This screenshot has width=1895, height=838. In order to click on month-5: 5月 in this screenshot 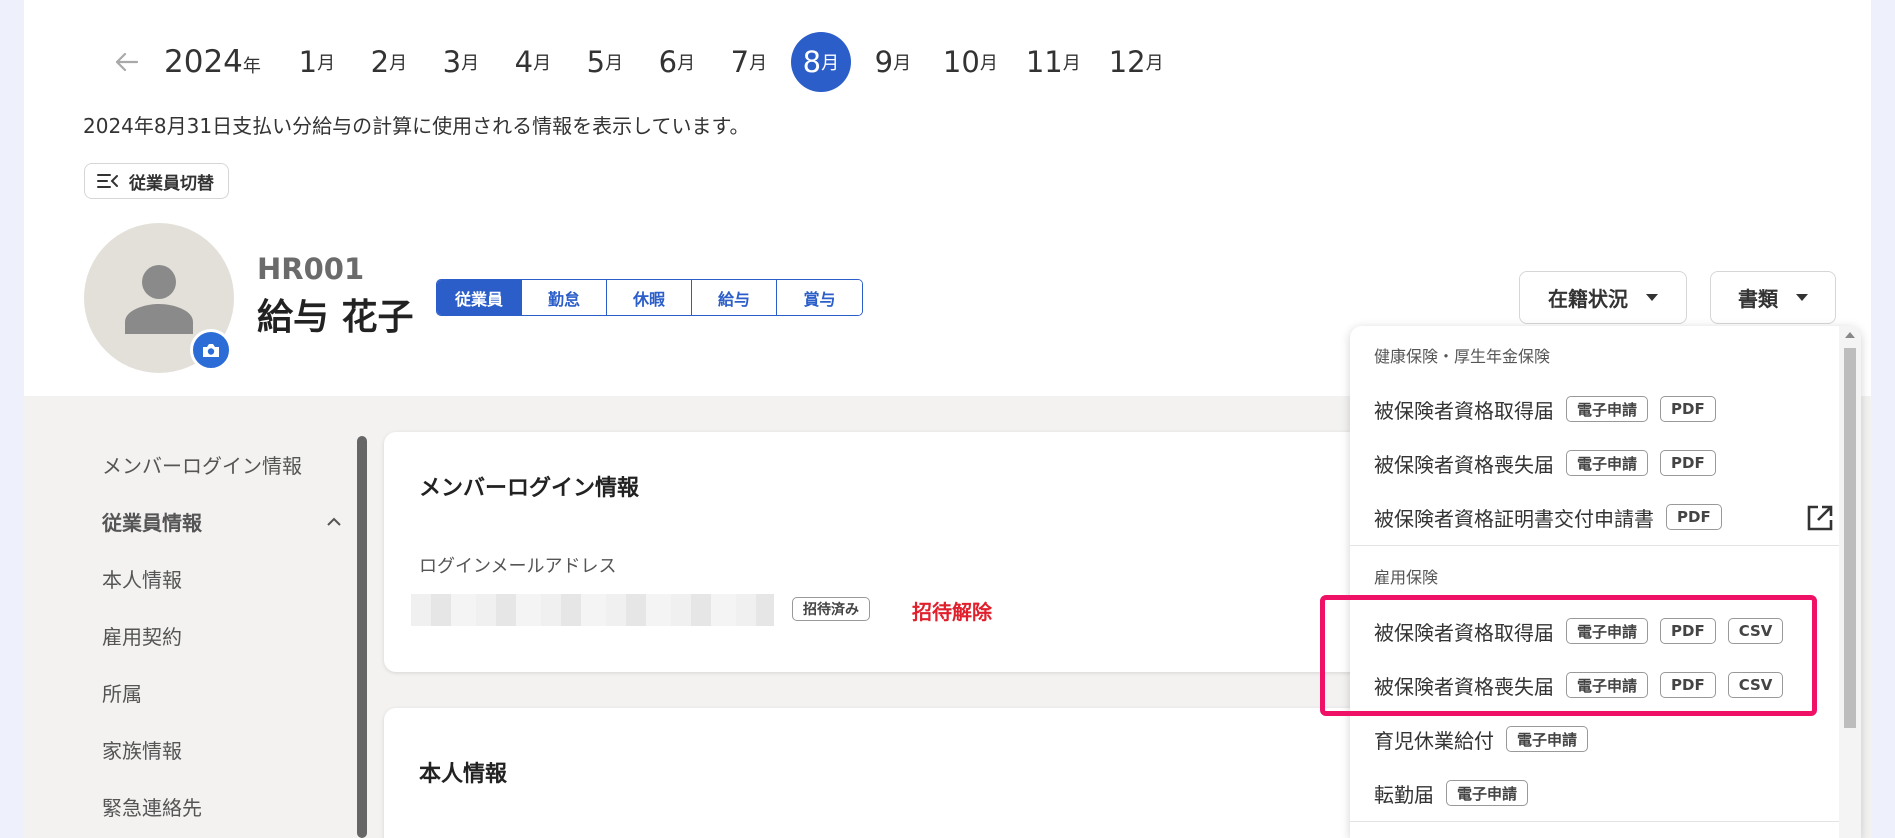, I will do `click(605, 62)`.